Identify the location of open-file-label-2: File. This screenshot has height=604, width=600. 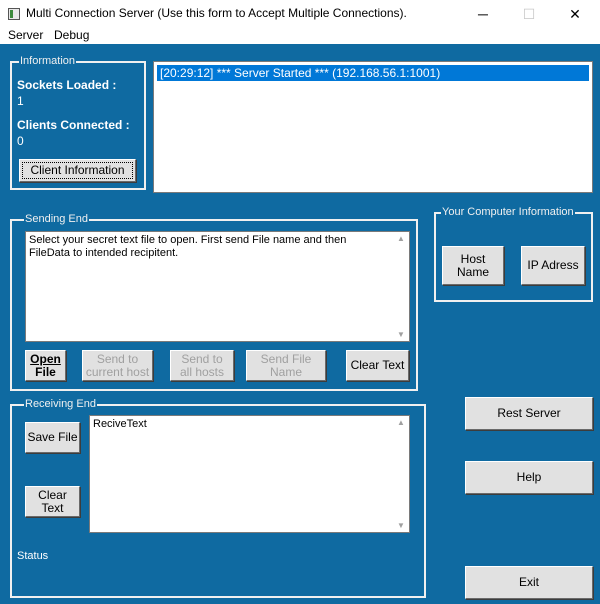
(45, 371).